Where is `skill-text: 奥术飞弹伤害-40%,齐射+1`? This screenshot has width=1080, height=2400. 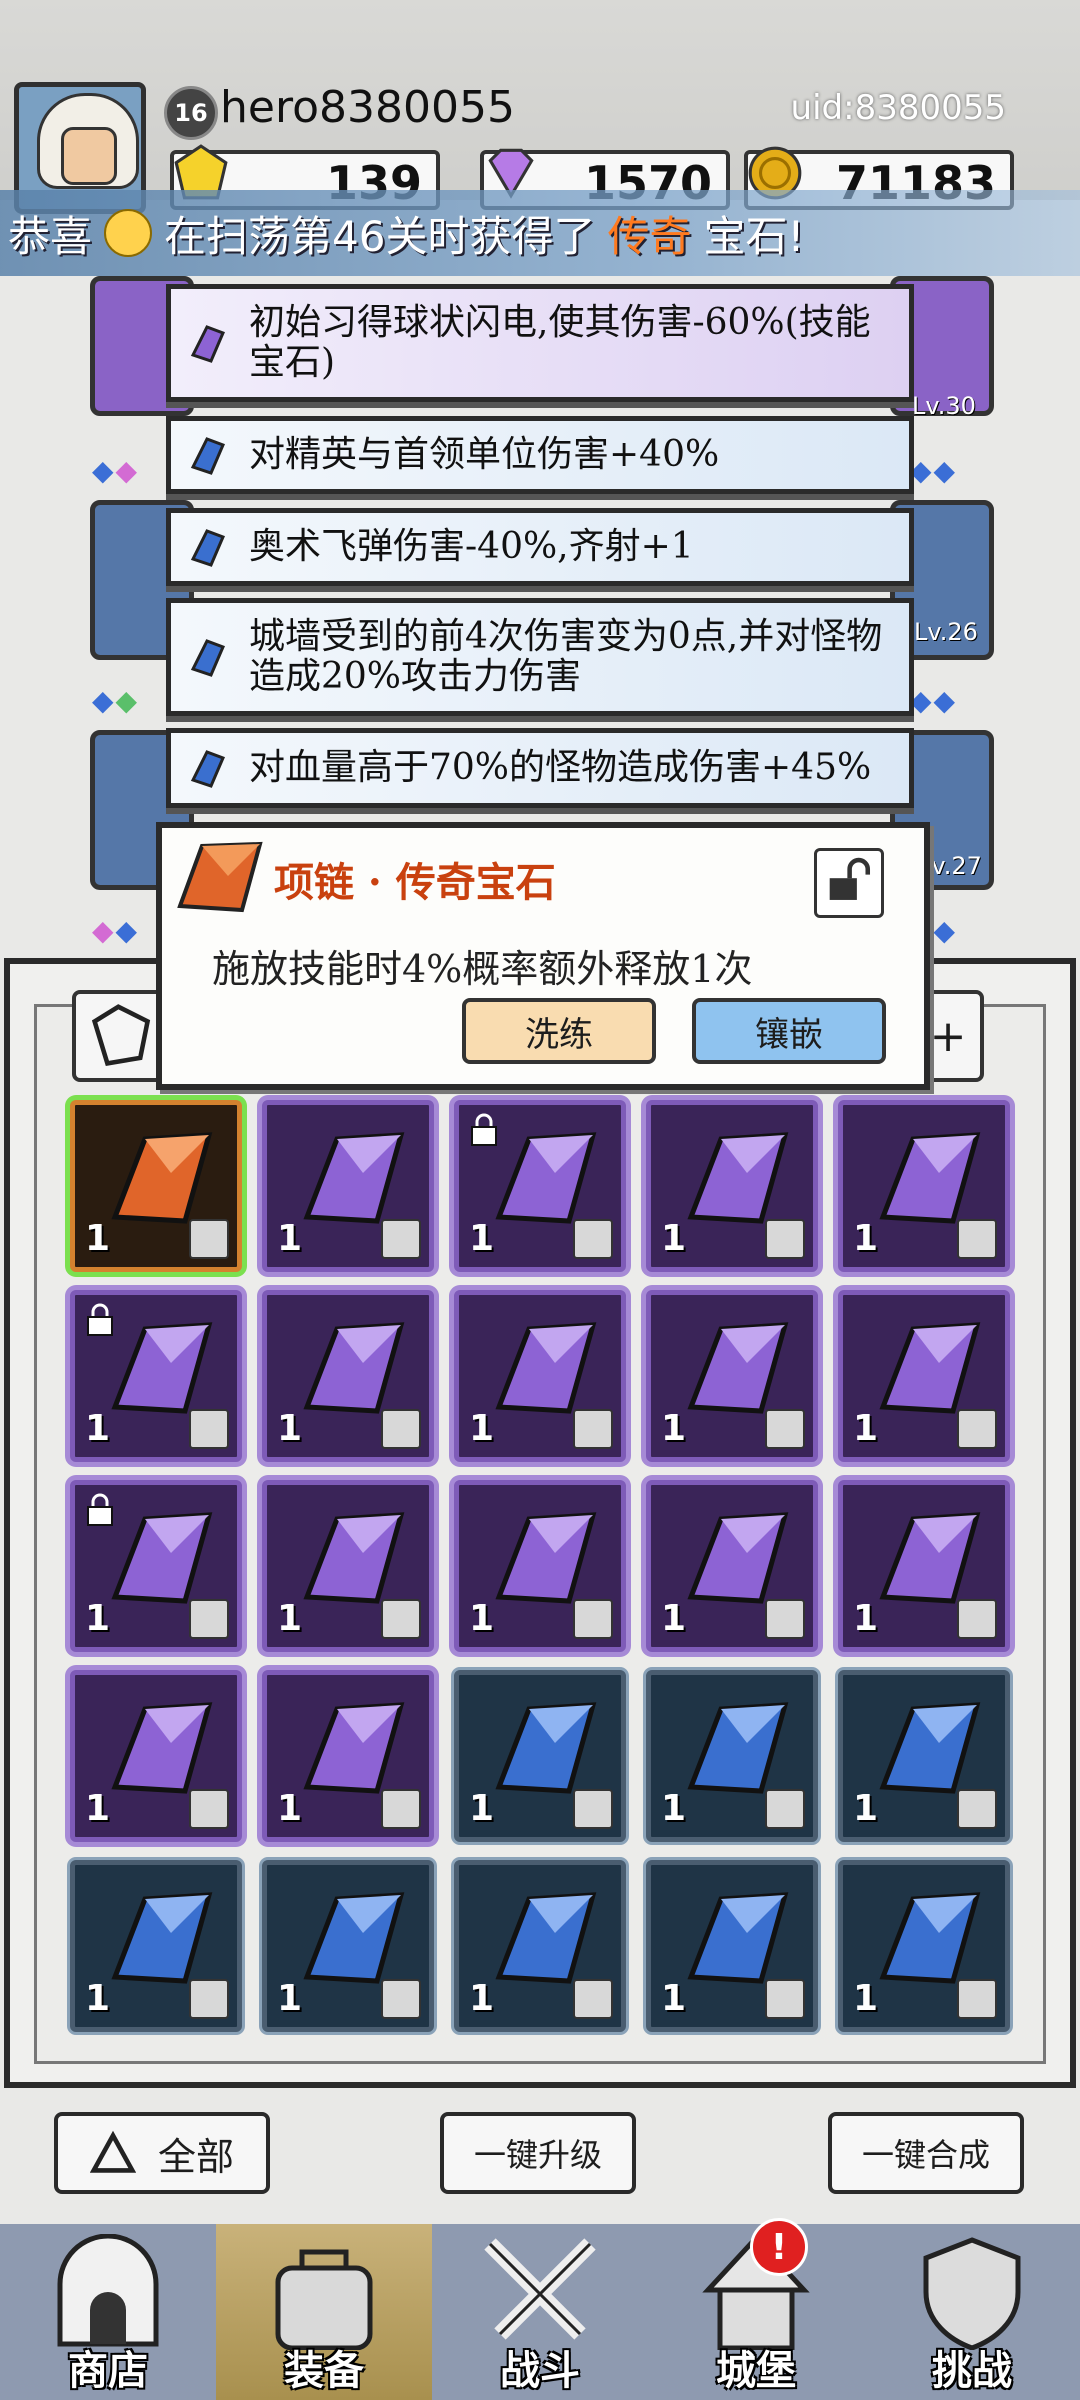
skill-text: 奥术飞弹伤害-40%,齐射+1 is located at coordinates (471, 546).